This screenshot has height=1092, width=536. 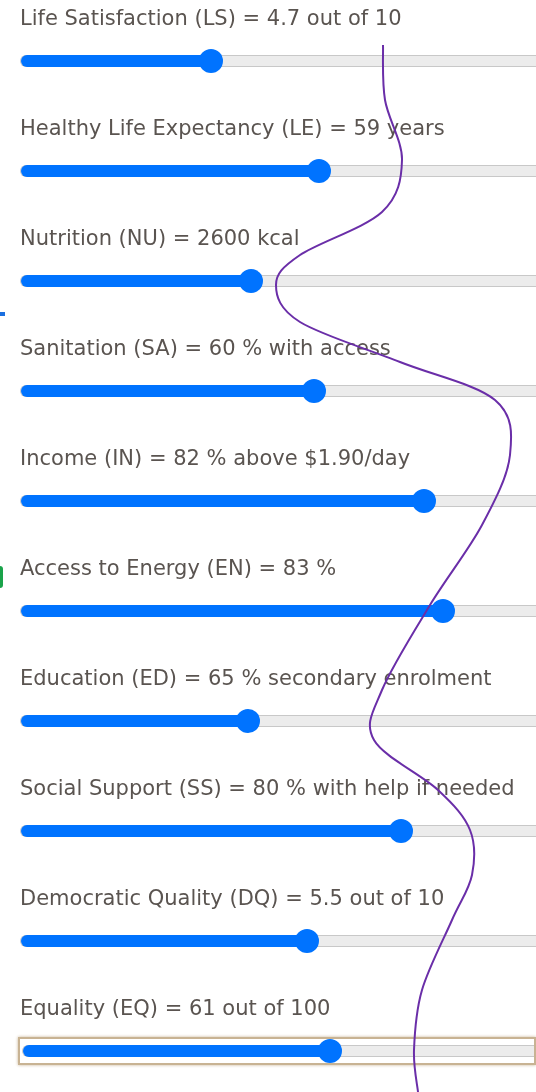 I want to click on slider-label: Social Support (SS) = 80 % with help if needed, so click(x=268, y=788).